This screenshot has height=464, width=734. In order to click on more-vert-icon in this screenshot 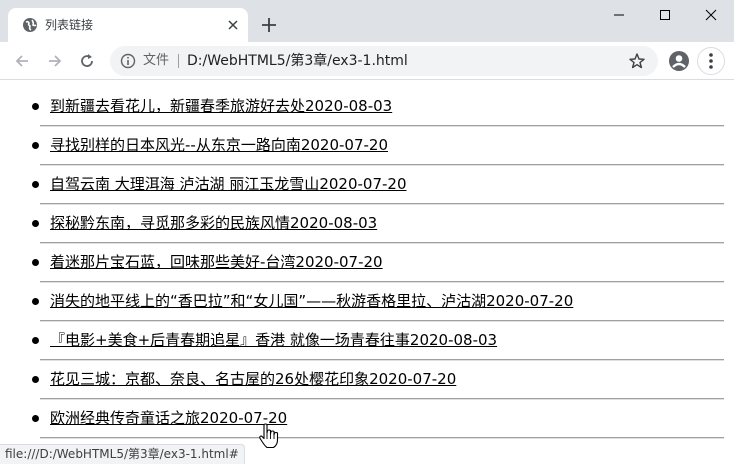, I will do `click(711, 61)`.